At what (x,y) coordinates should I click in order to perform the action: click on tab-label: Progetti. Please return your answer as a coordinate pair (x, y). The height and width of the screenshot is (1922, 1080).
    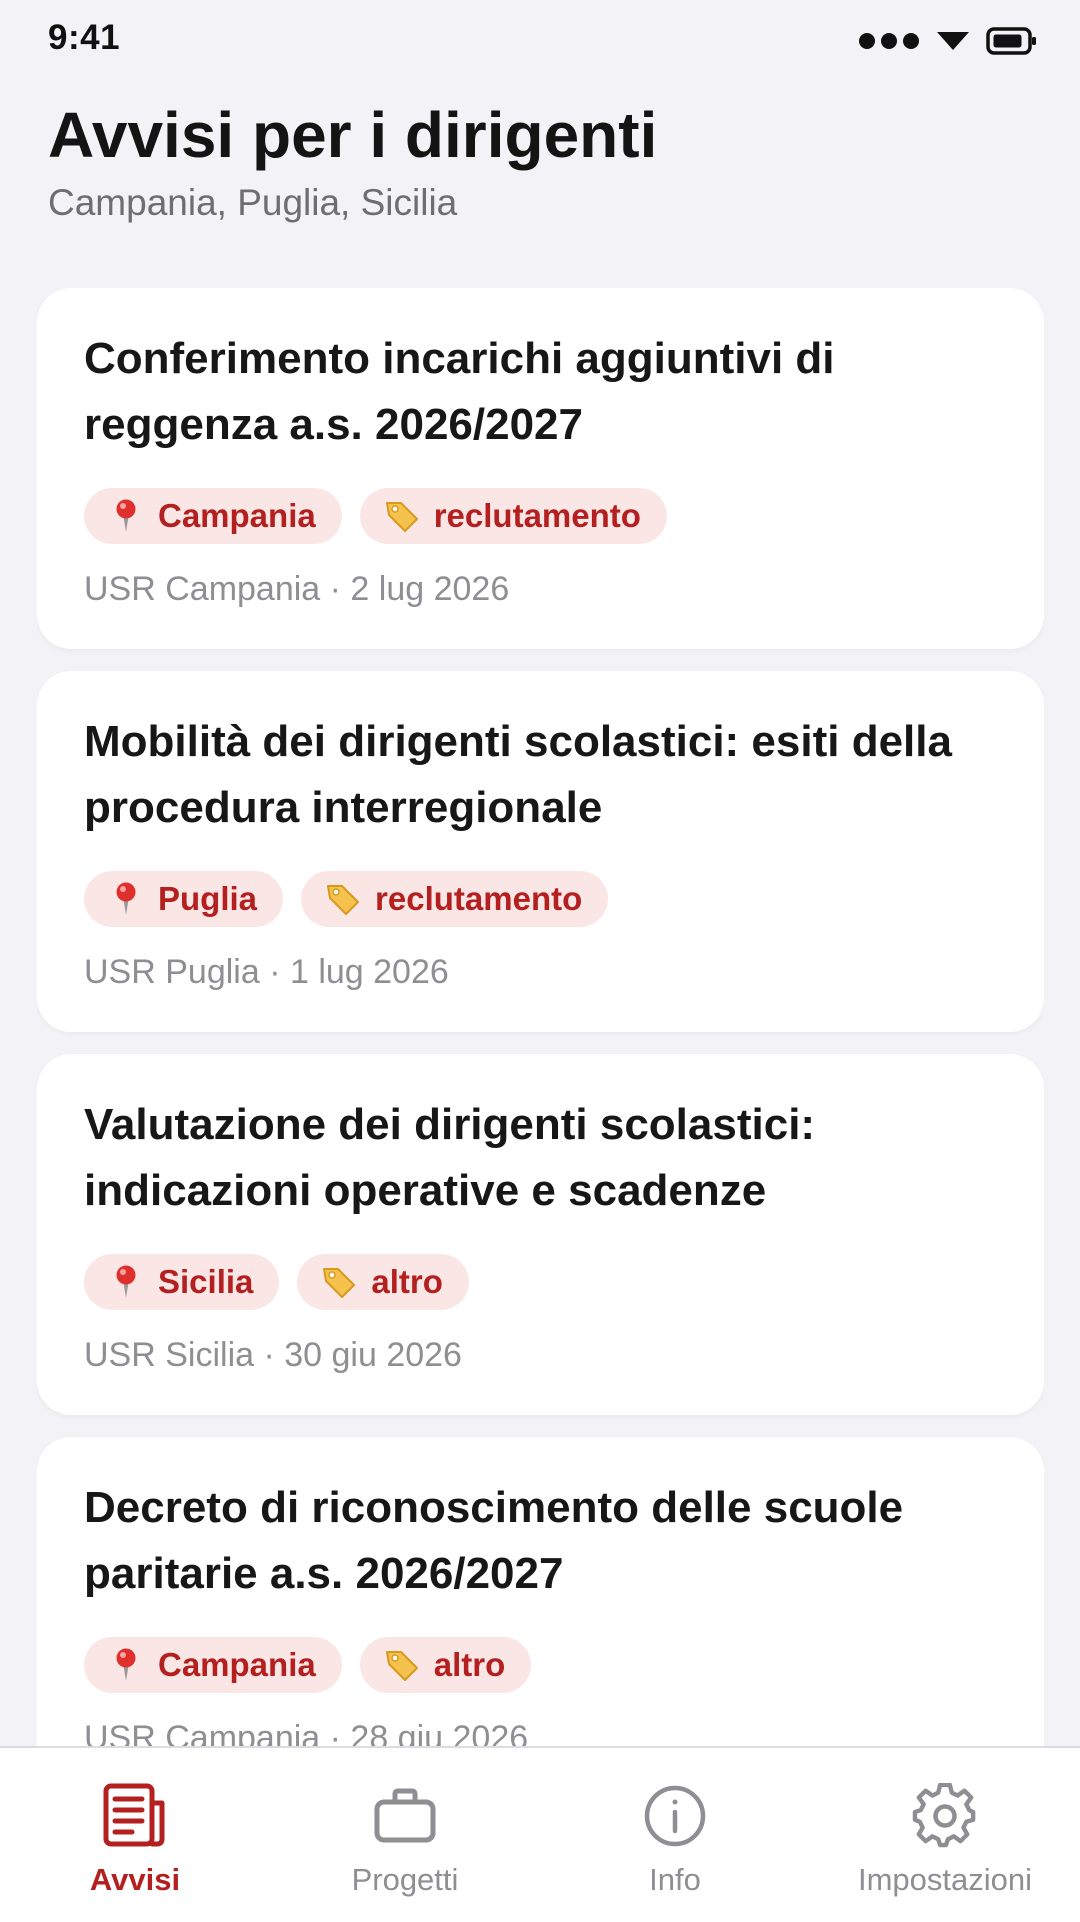
    Looking at the image, I should click on (405, 1879).